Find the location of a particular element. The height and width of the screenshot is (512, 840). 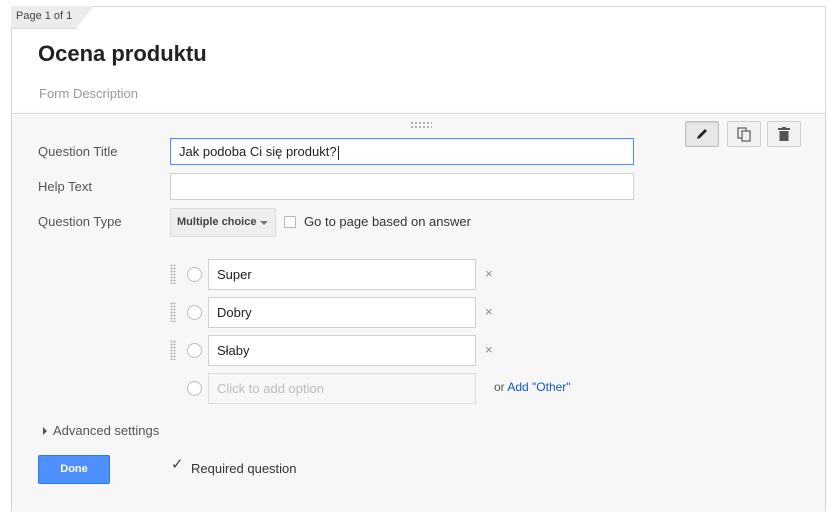

edit-button is located at coordinates (702, 134).